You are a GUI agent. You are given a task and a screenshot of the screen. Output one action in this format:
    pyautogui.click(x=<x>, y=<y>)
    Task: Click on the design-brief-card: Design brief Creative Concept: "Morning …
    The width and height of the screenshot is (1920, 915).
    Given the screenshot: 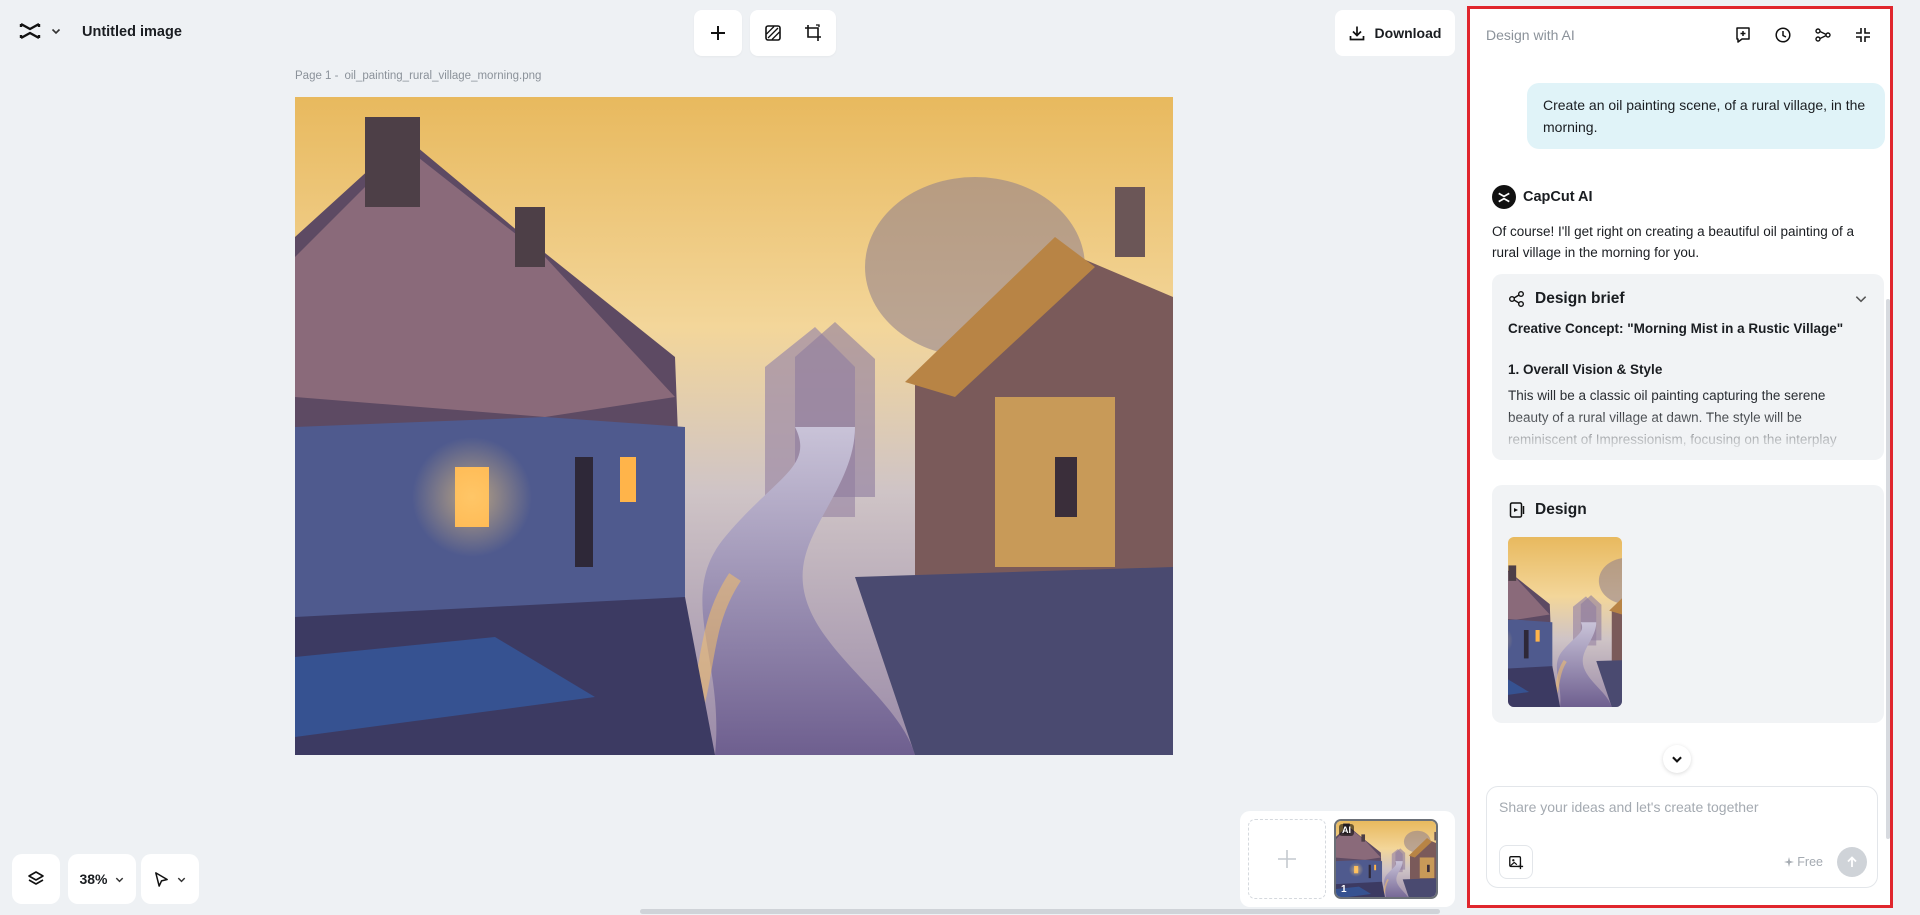 What is the action you would take?
    pyautogui.click(x=1688, y=367)
    